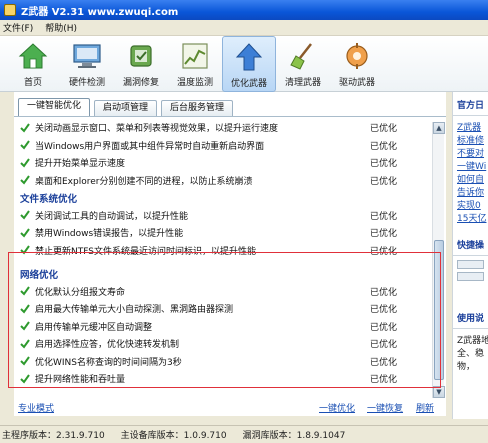 The width and height of the screenshot is (488, 443). What do you see at coordinates (470, 139) in the screenshot?
I see `news-link: 标准修` at bounding box center [470, 139].